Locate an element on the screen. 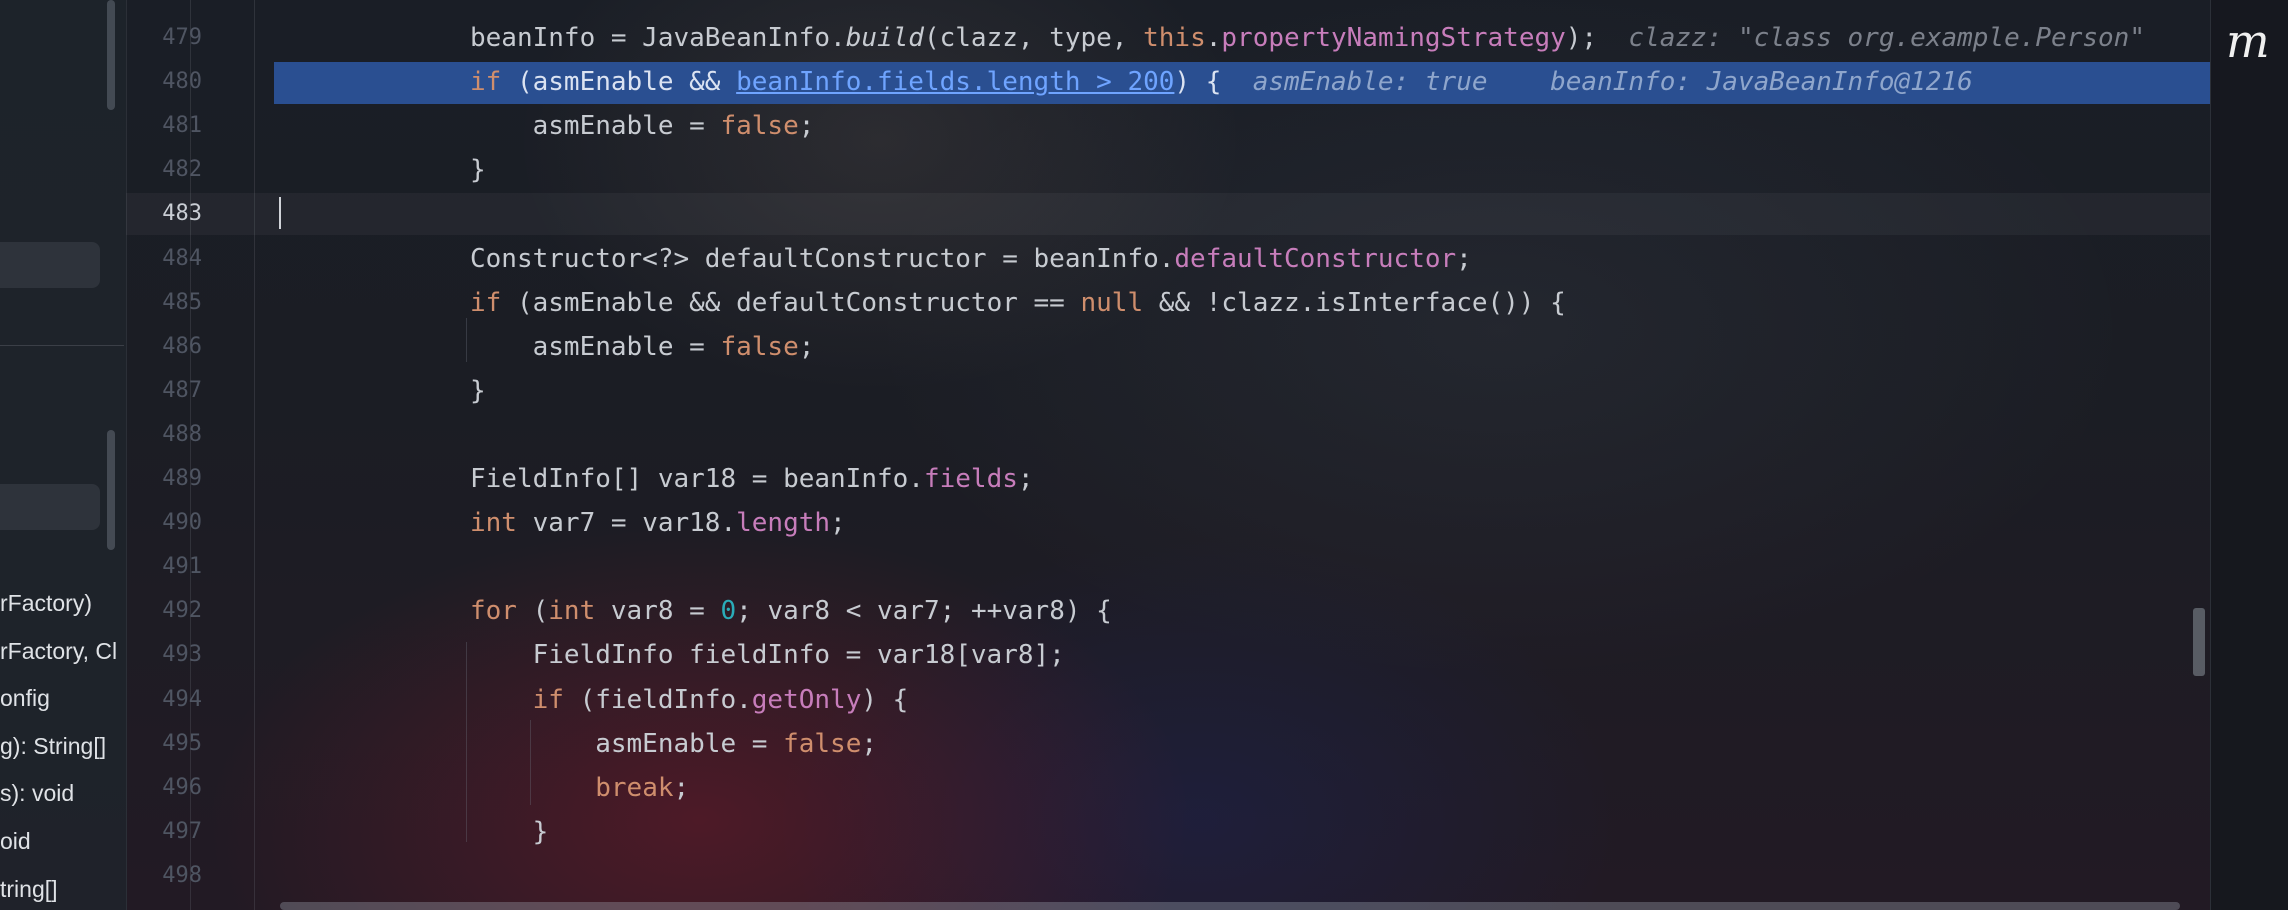 The image size is (2288, 910). code-line: int var7 = var18.length; is located at coordinates (1242, 523).